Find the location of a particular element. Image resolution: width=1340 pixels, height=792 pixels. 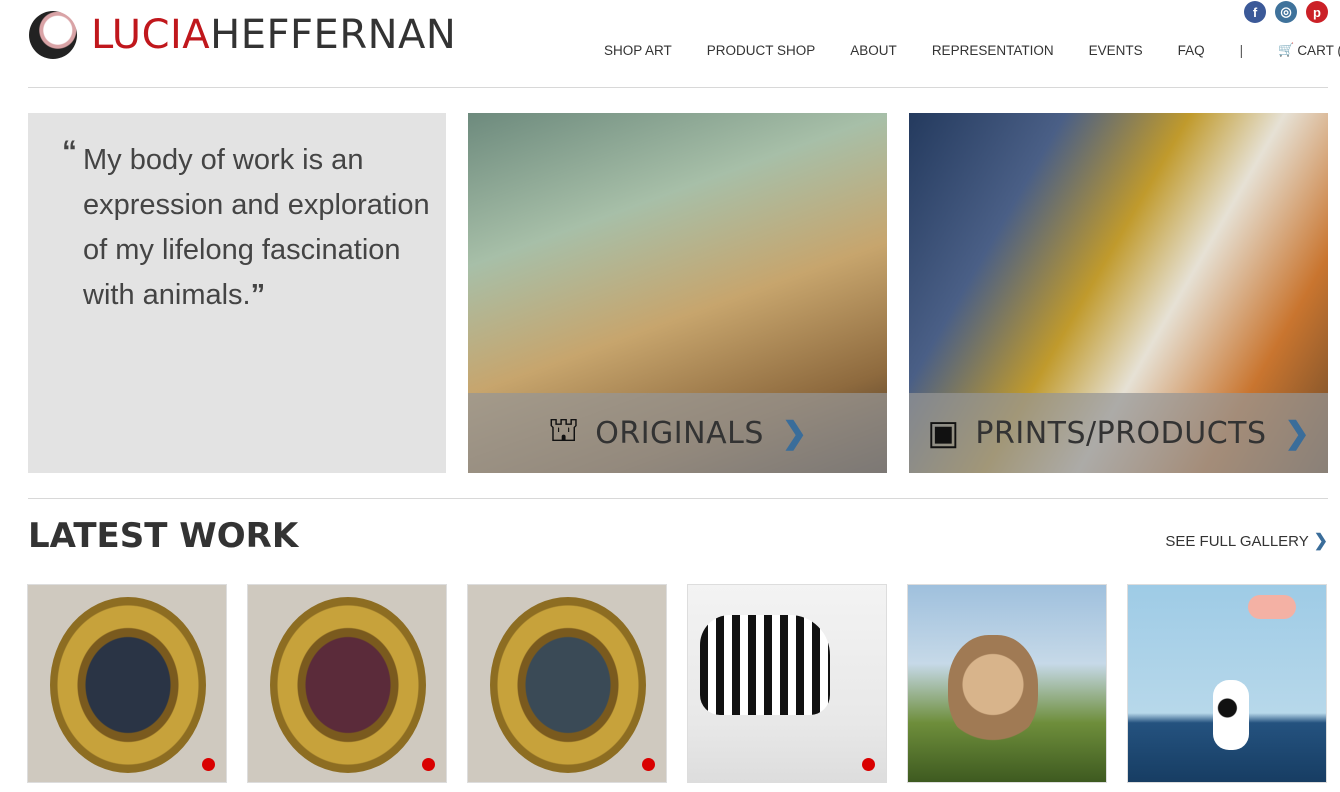

see-full-gallery-label: SEE FULL GALLERY is located at coordinates (1237, 541).